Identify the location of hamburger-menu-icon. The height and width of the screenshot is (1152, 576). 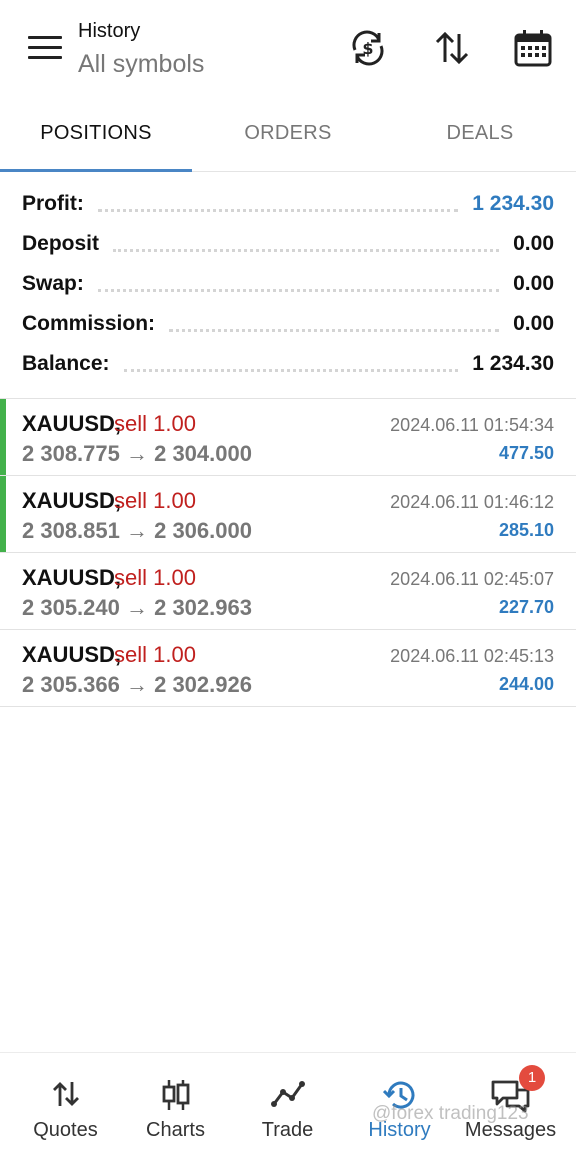
(45, 49).